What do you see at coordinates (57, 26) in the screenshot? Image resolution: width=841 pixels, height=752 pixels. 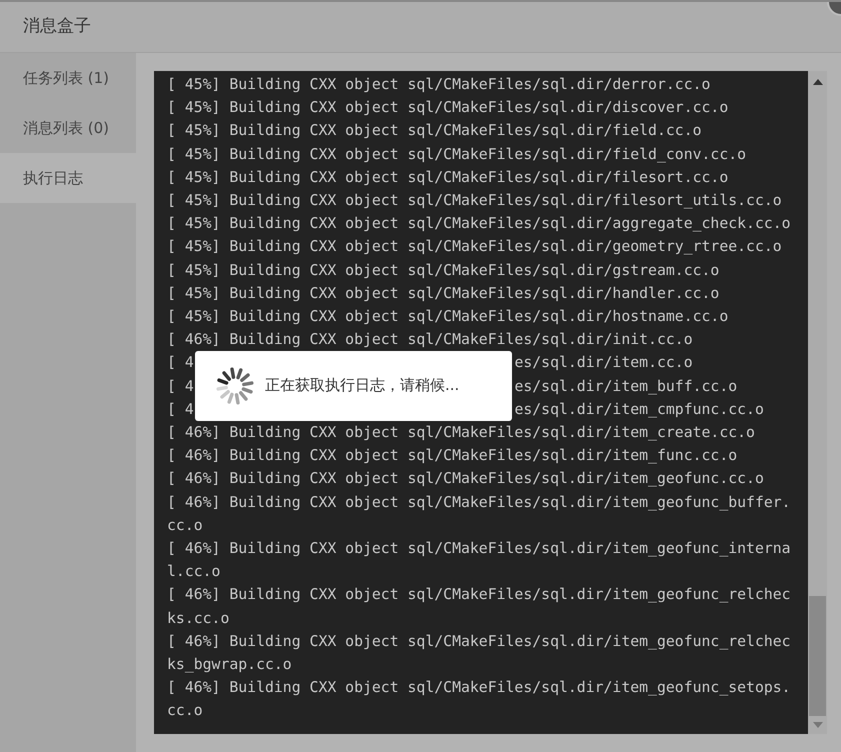 I see `window-title: 消息盒子` at bounding box center [57, 26].